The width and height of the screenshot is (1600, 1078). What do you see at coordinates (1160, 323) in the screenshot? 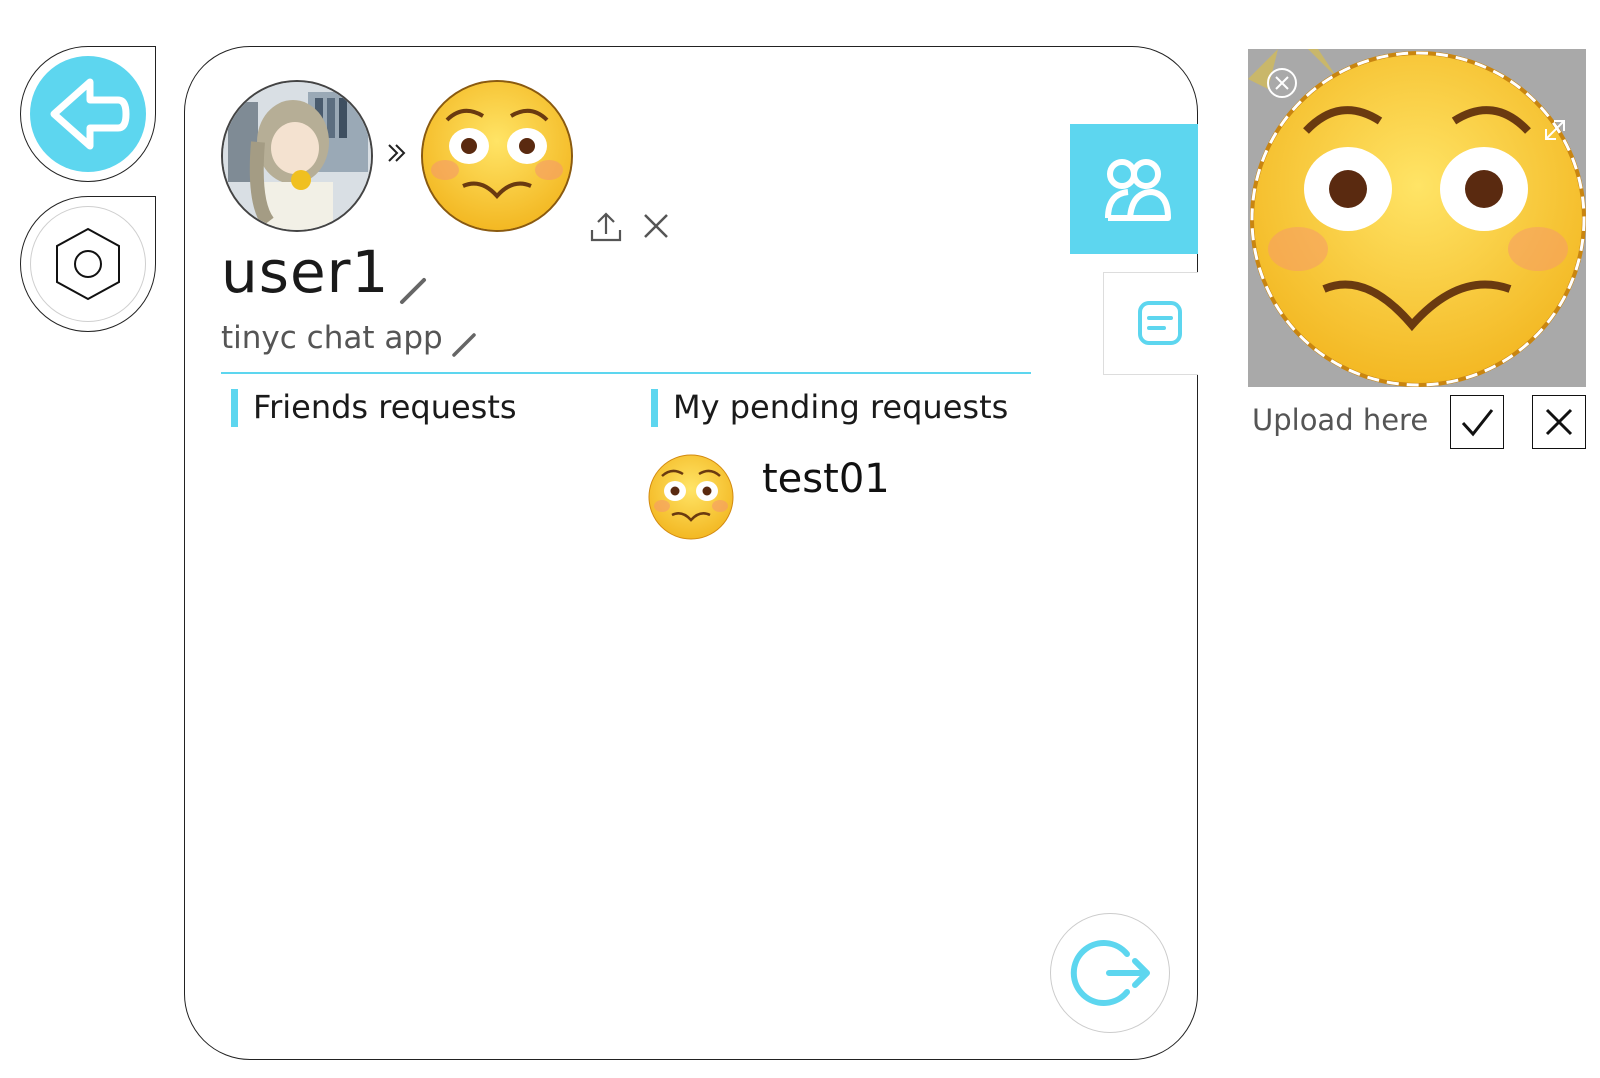
I see `chat-bubble-icon` at bounding box center [1160, 323].